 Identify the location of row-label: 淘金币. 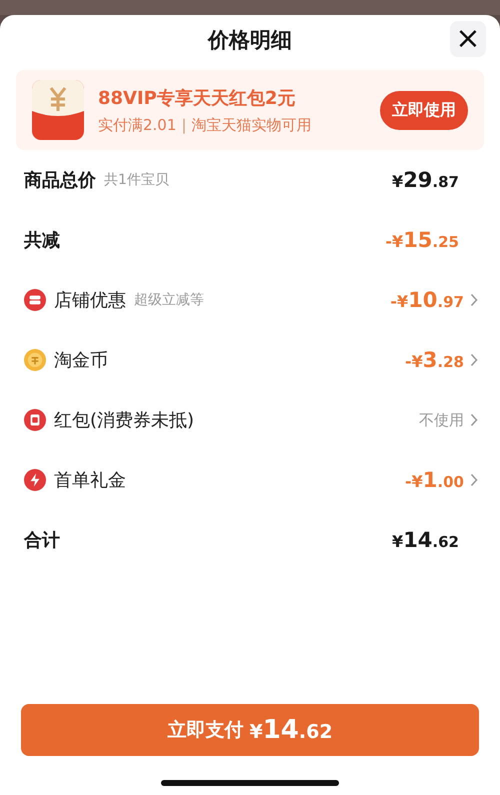
(81, 360).